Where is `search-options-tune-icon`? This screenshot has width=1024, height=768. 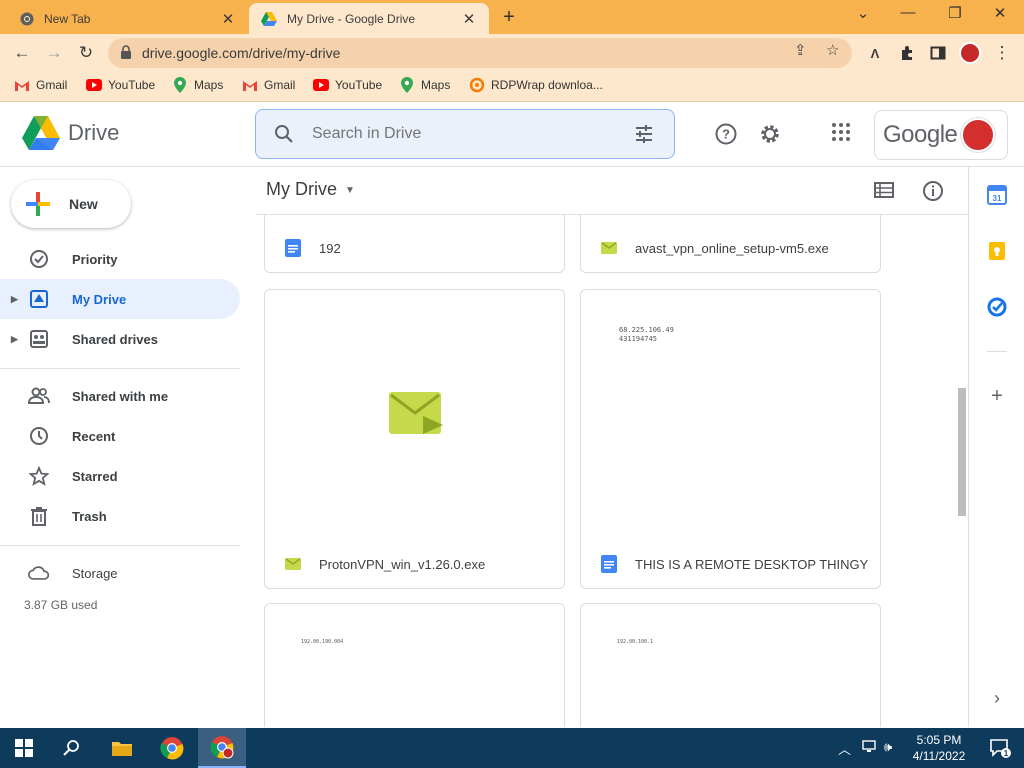 search-options-tune-icon is located at coordinates (644, 135).